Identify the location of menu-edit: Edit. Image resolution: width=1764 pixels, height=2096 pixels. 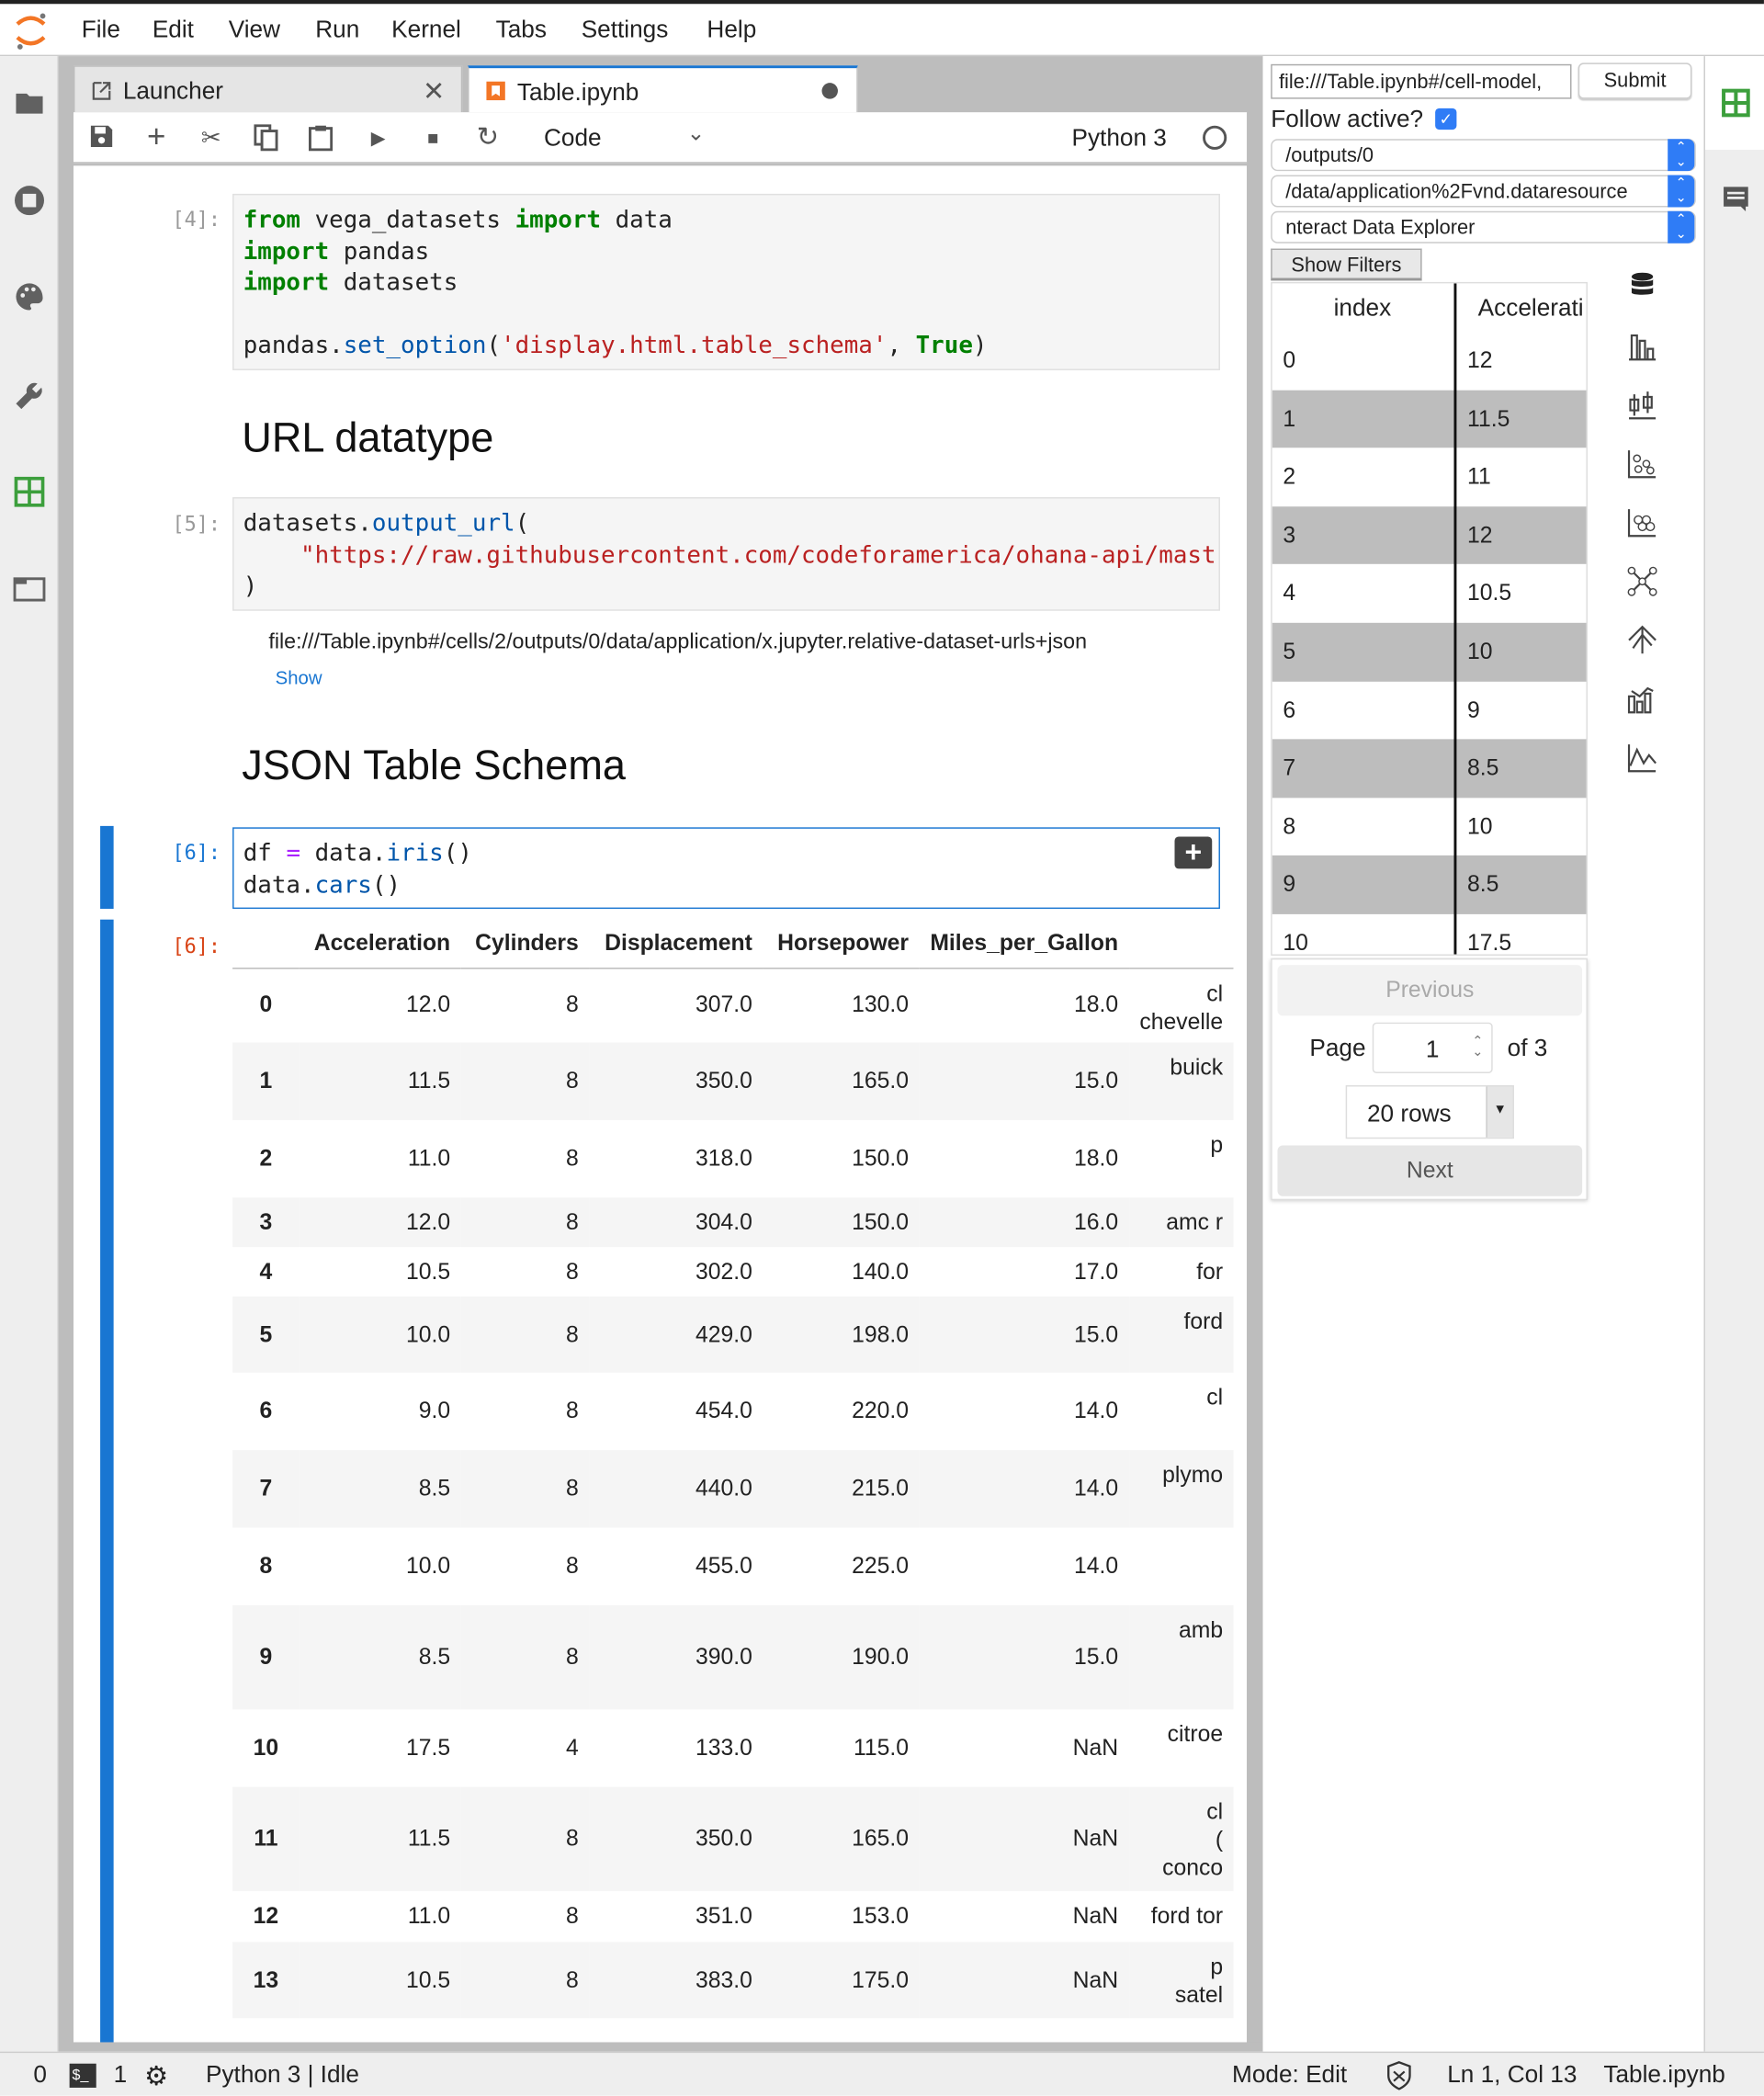
(173, 30).